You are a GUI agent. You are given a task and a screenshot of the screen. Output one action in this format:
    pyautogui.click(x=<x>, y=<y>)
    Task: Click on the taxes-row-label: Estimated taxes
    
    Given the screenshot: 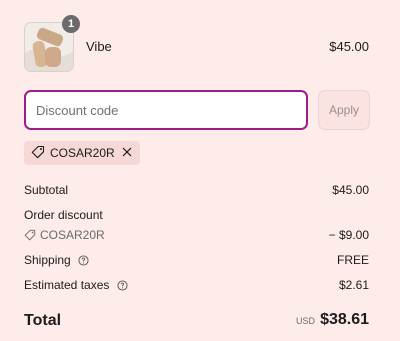 What is the action you would take?
    pyautogui.click(x=76, y=286)
    